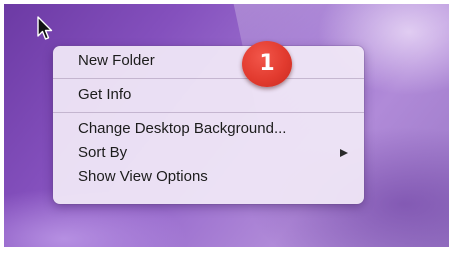 This screenshot has width=455, height=253. I want to click on menu-item-get-info: Get Info, so click(208, 95).